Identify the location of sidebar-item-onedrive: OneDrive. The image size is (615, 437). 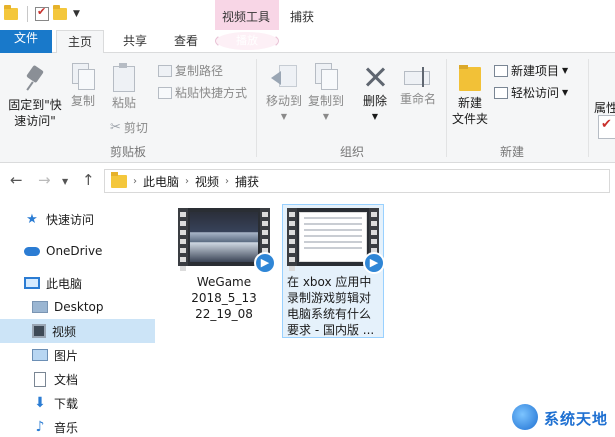
(77, 251).